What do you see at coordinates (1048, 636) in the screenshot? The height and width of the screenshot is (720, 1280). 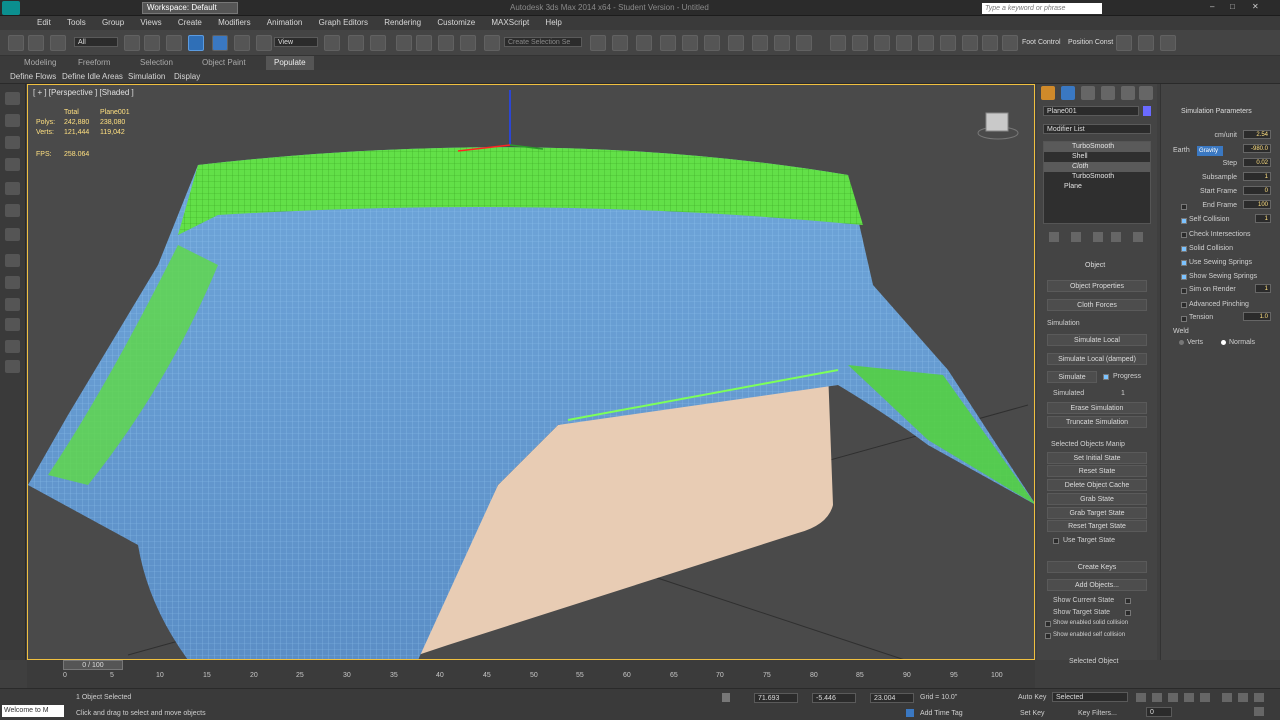 I see `show-enabled-self-checkbox` at bounding box center [1048, 636].